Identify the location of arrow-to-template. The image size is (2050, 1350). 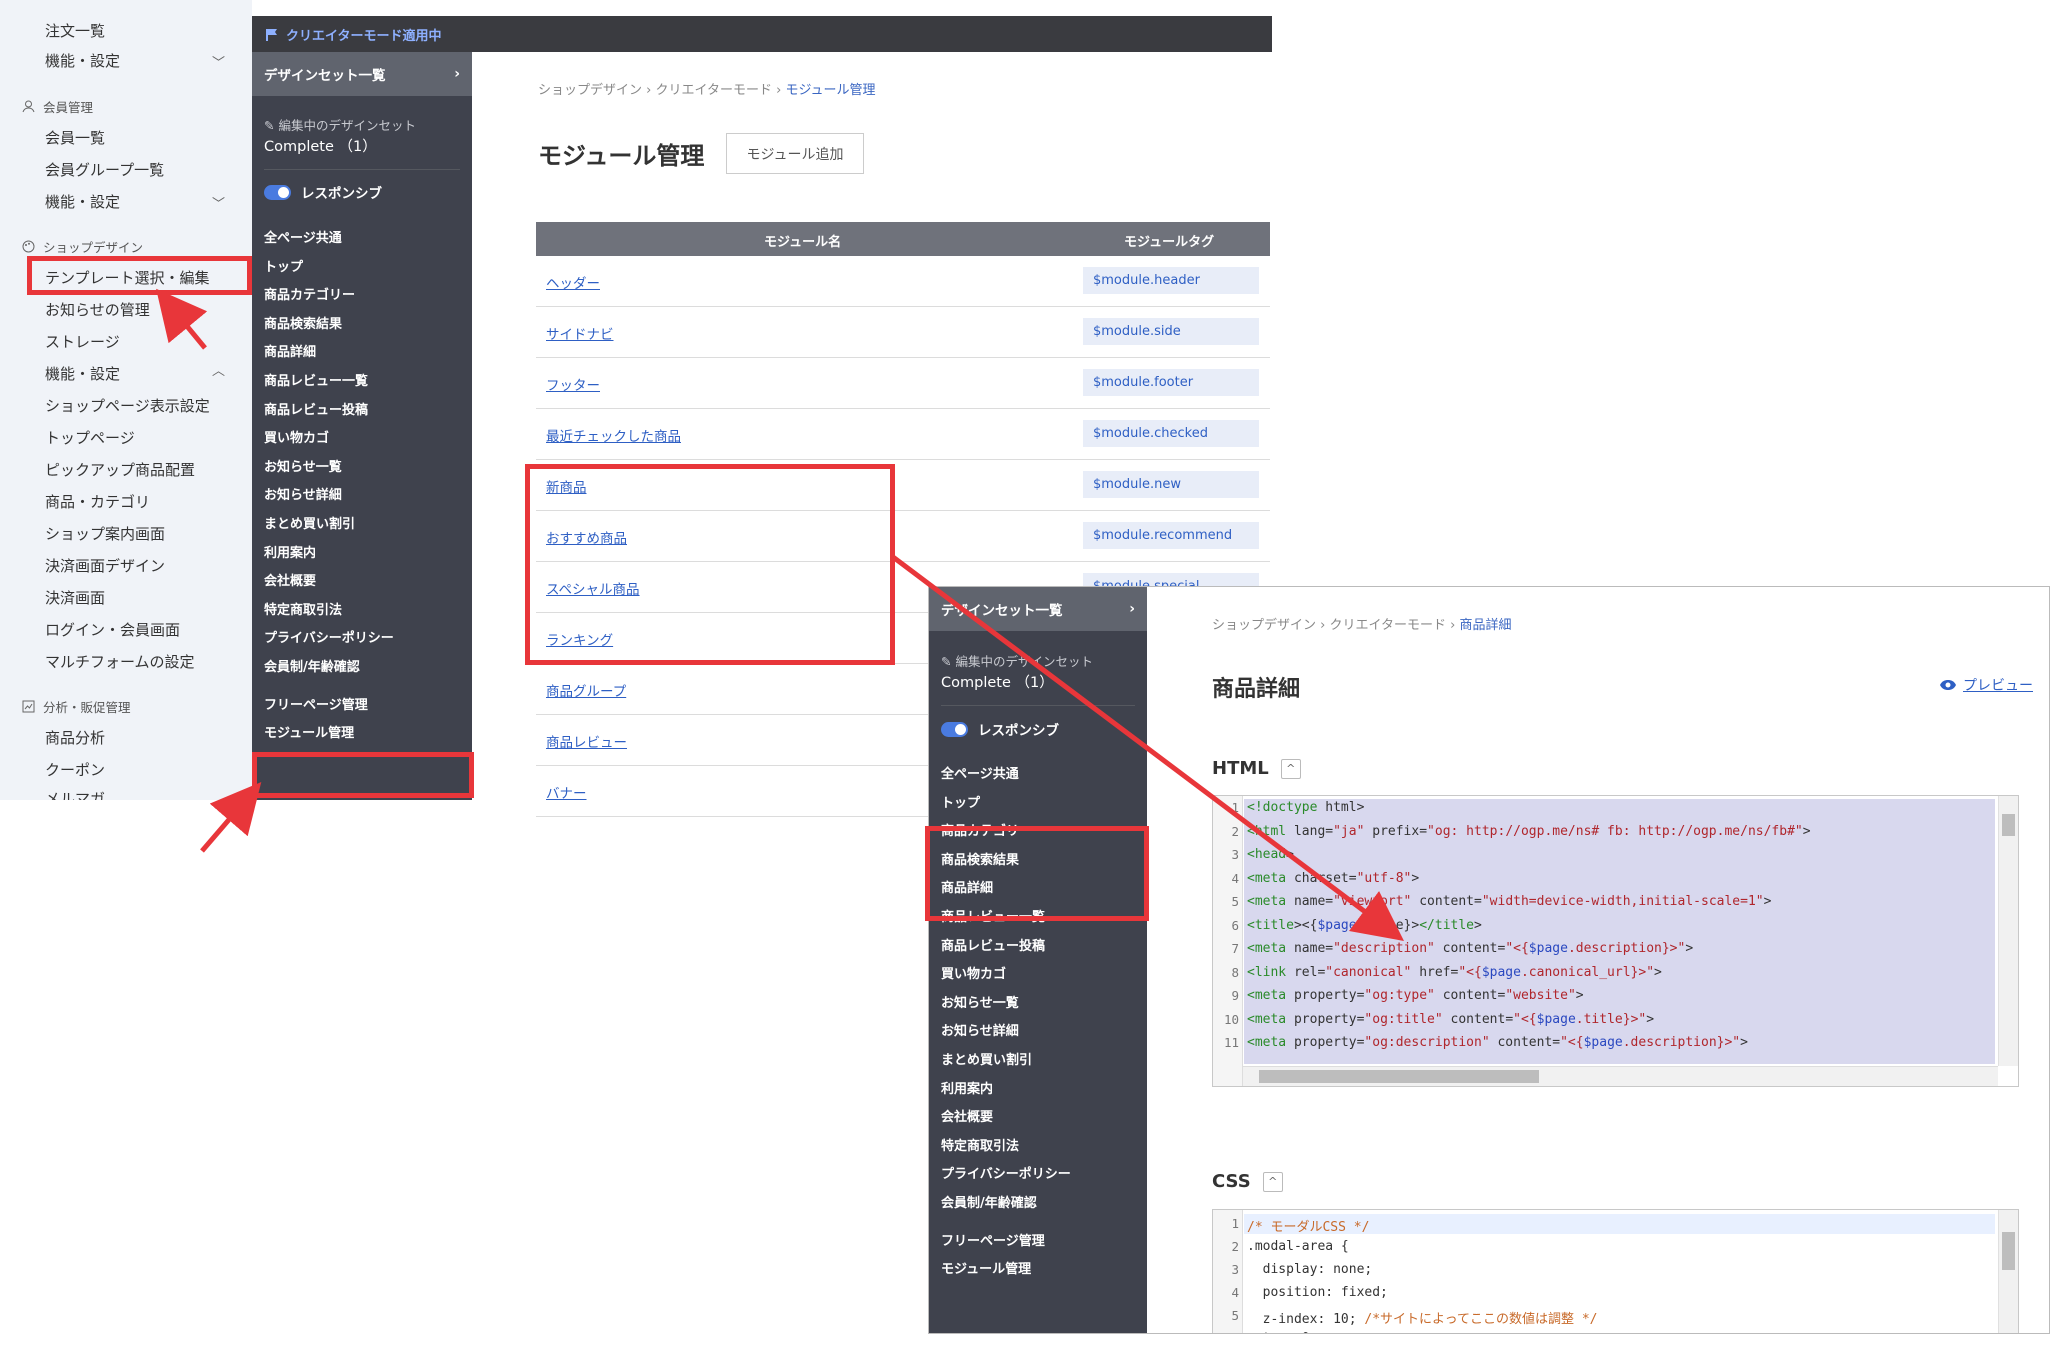
(182, 319).